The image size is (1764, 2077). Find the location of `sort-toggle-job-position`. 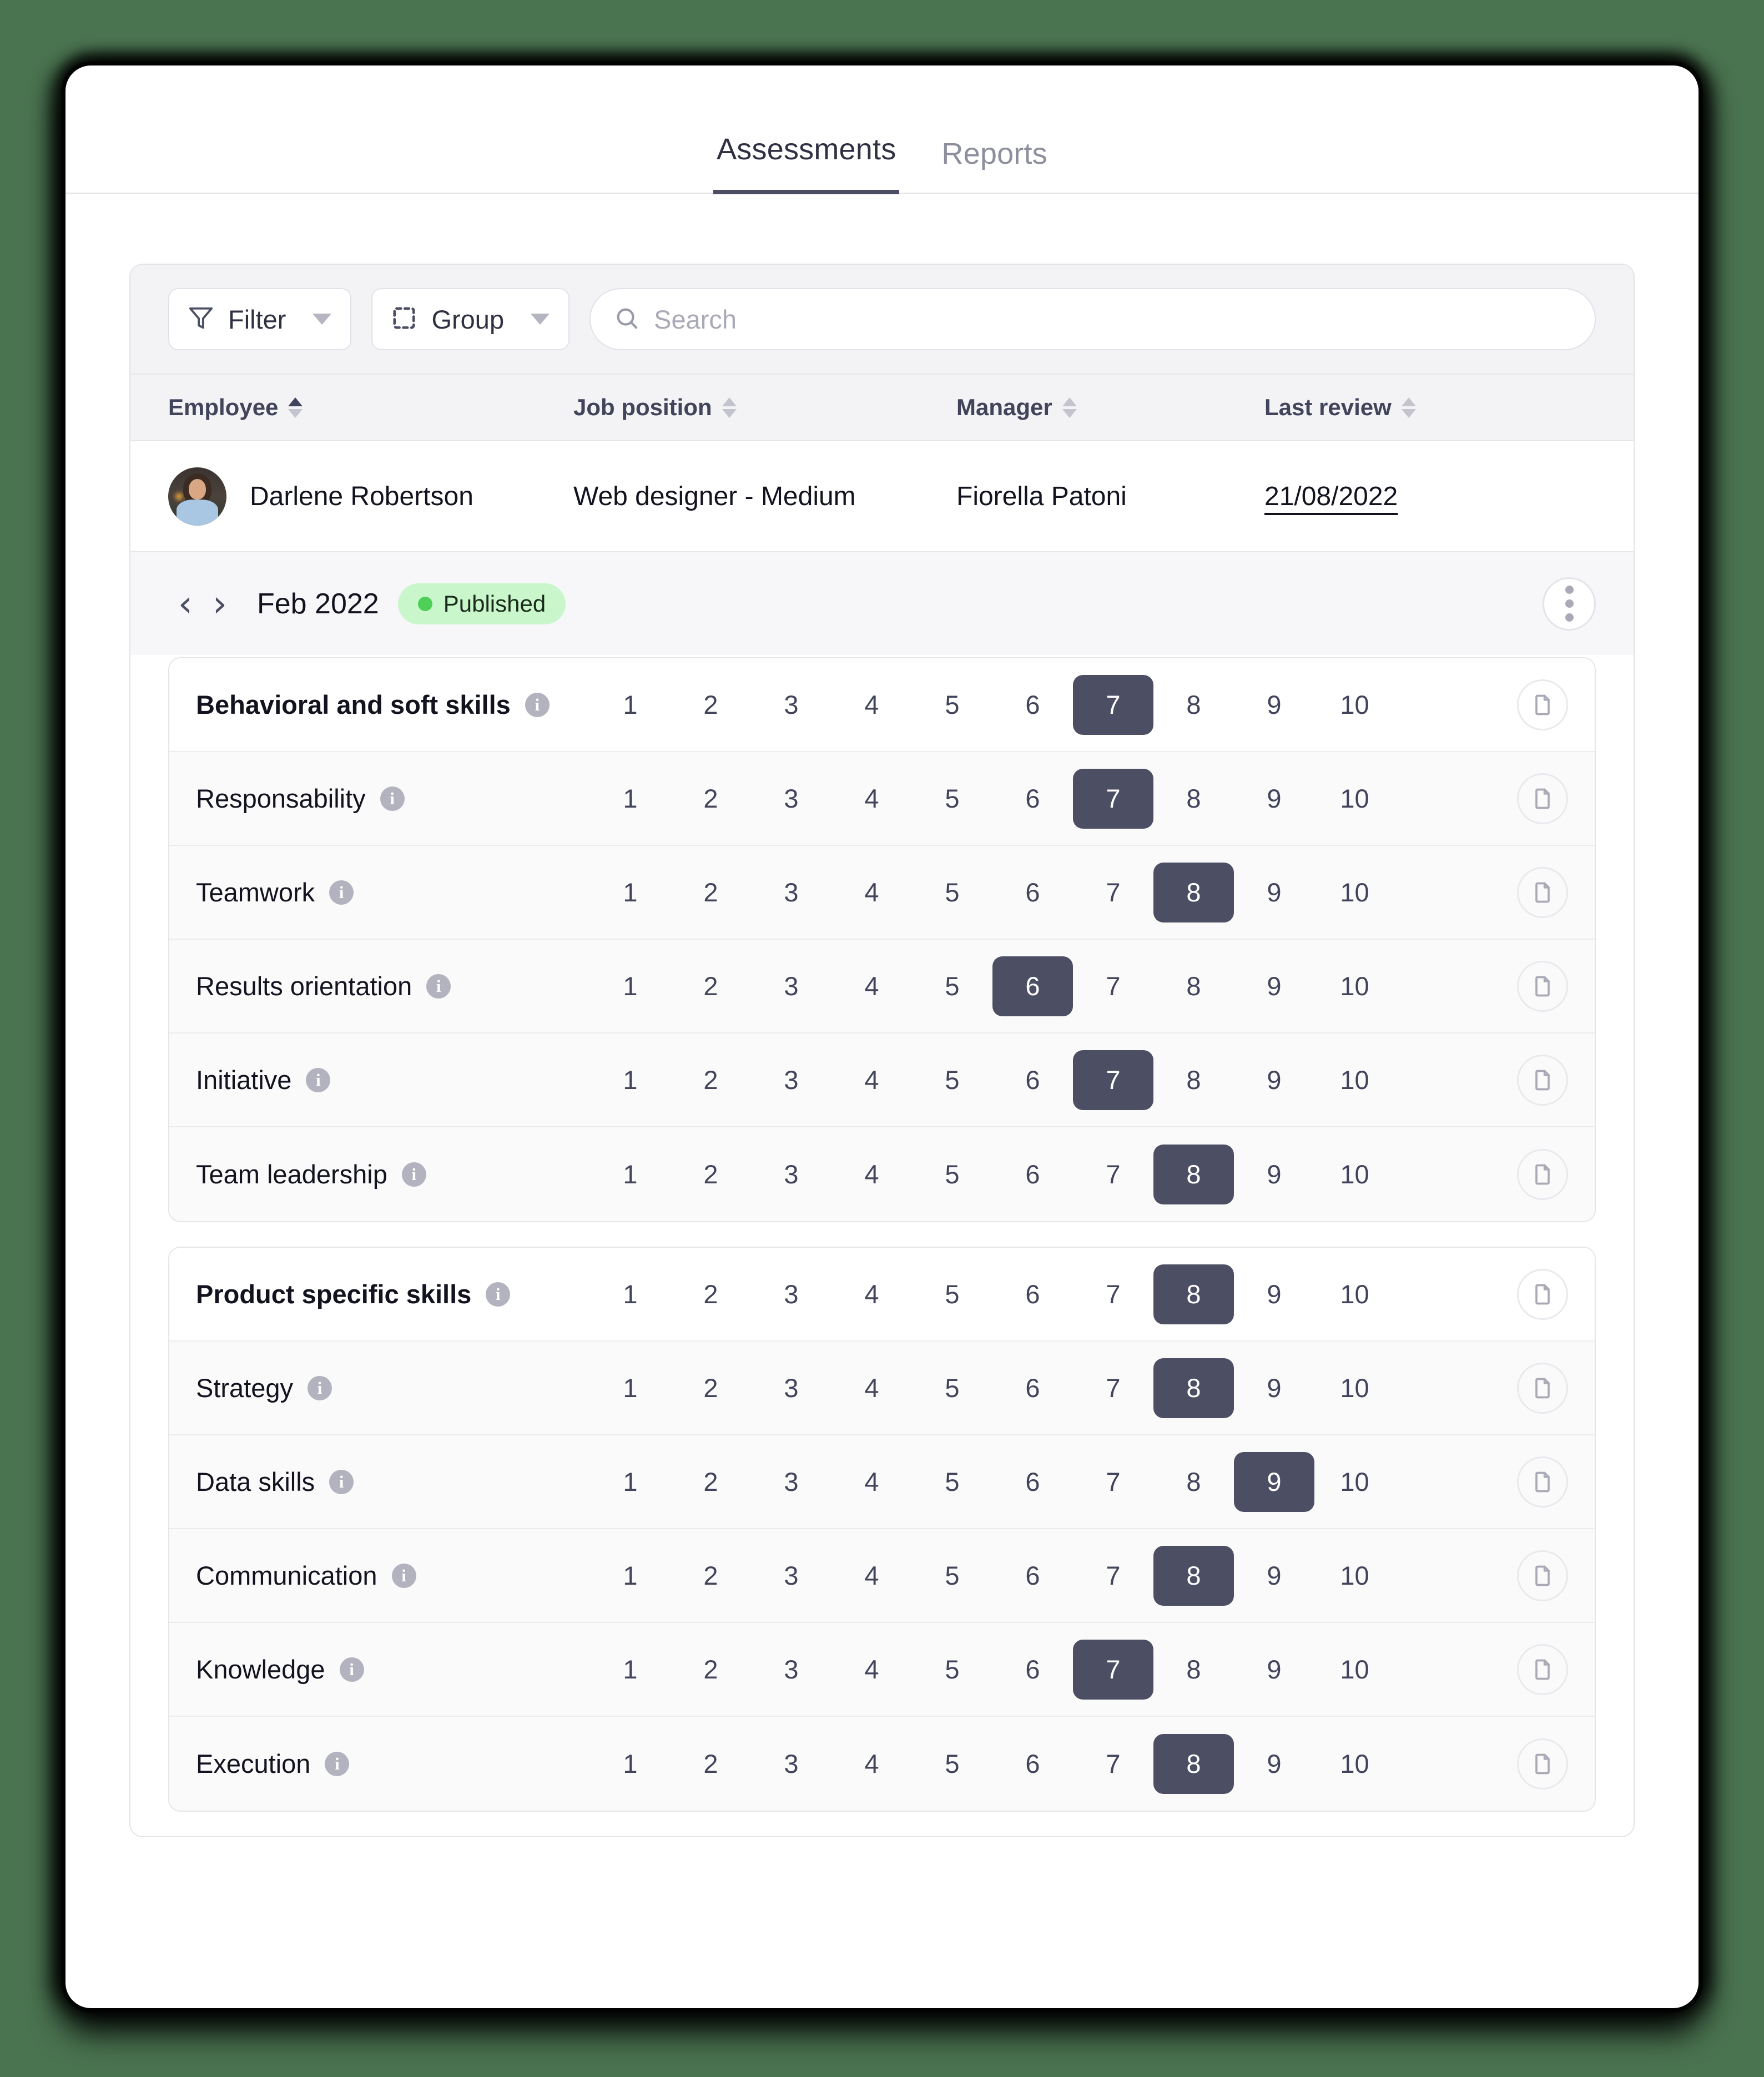

sort-toggle-job-position is located at coordinates (729, 407).